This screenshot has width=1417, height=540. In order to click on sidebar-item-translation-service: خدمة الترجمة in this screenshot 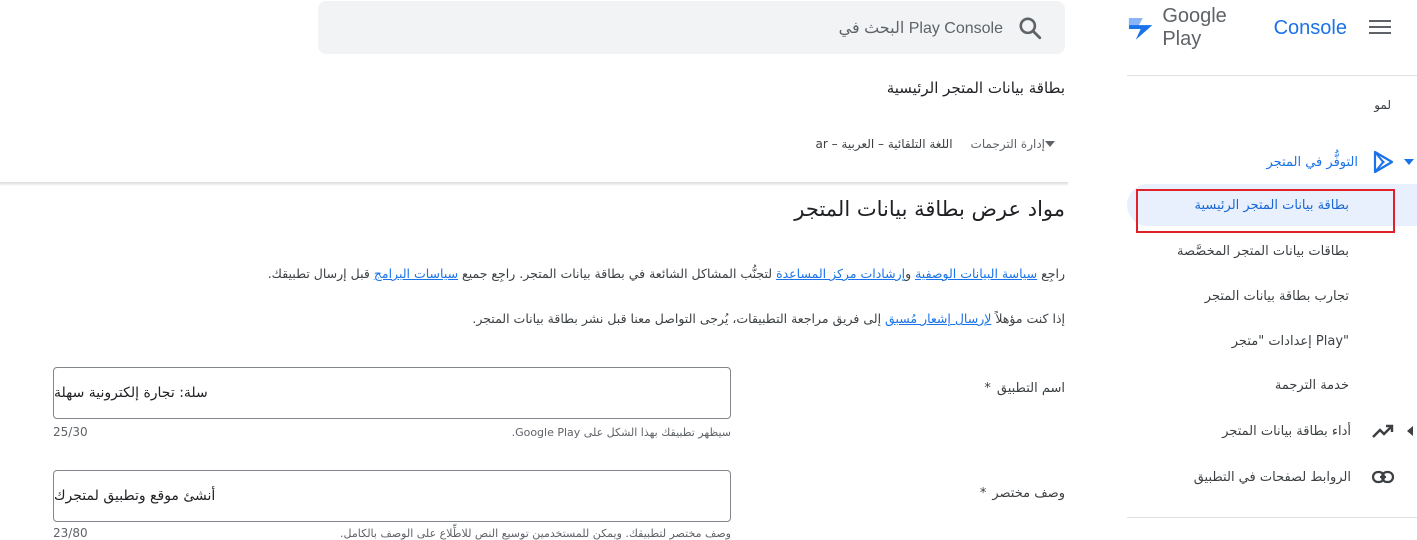, I will do `click(1272, 385)`.